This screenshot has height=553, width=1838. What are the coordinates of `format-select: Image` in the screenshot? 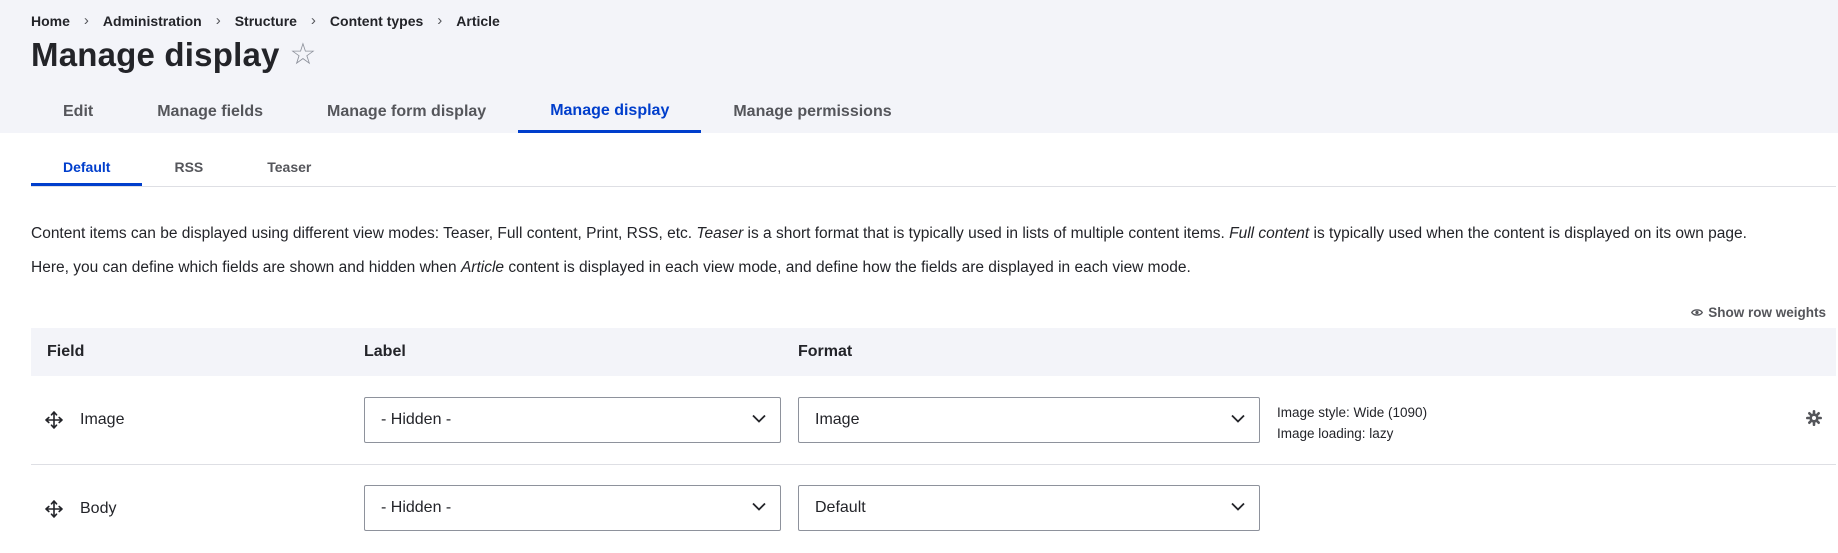 It's located at (1029, 420).